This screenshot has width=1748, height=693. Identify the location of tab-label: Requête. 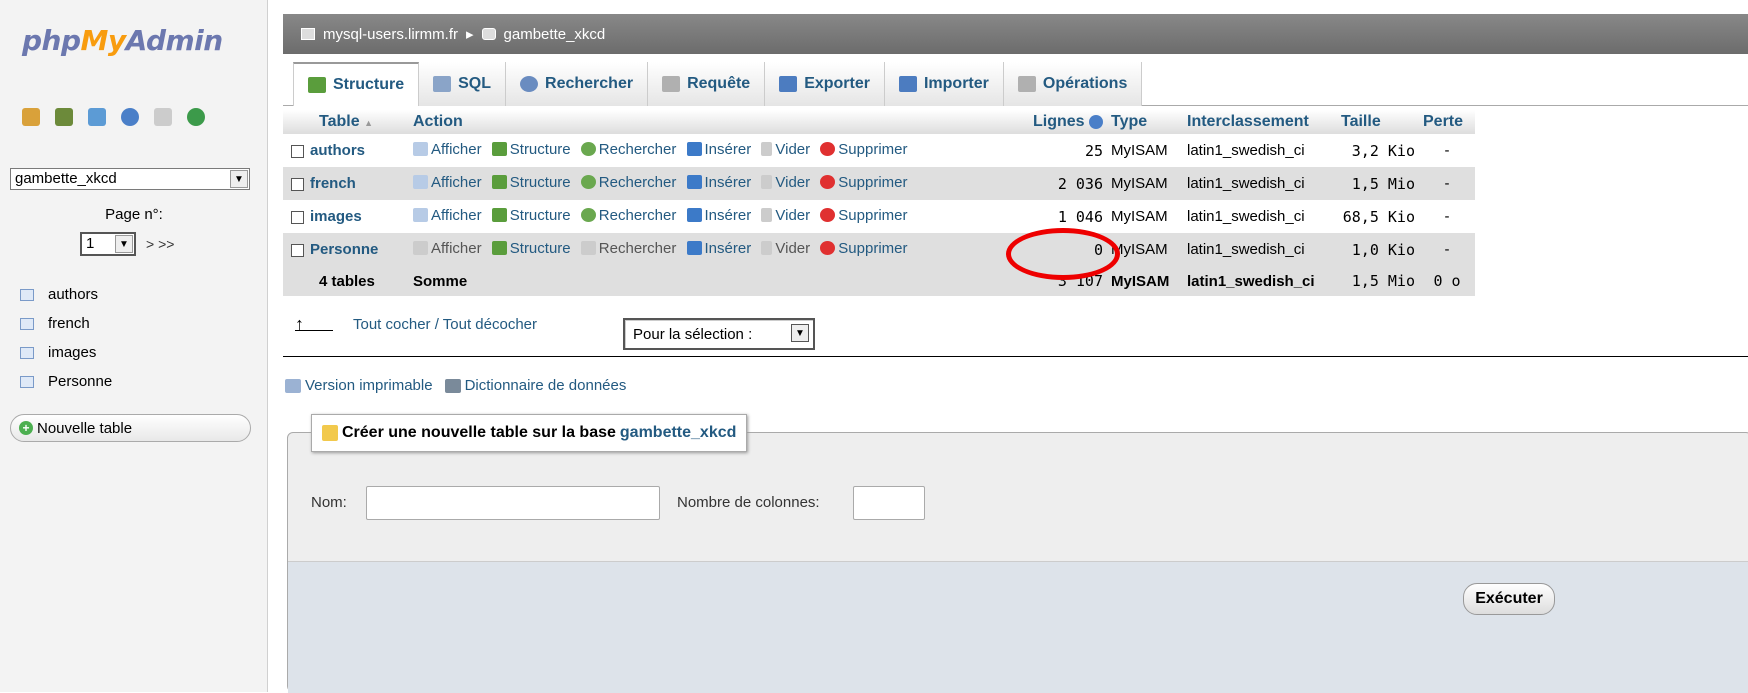
(719, 83).